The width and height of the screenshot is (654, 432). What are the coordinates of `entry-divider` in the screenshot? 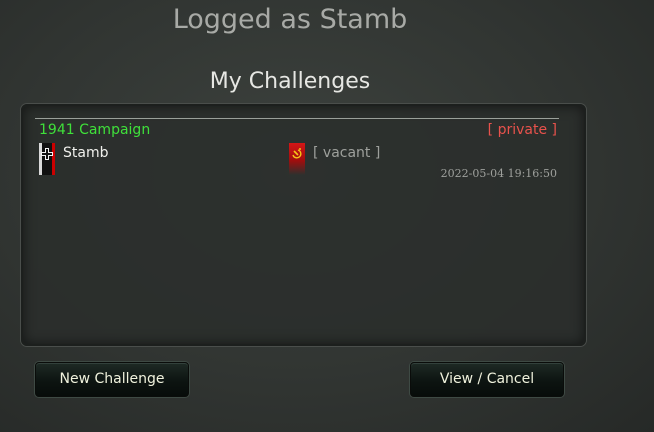 It's located at (297, 118).